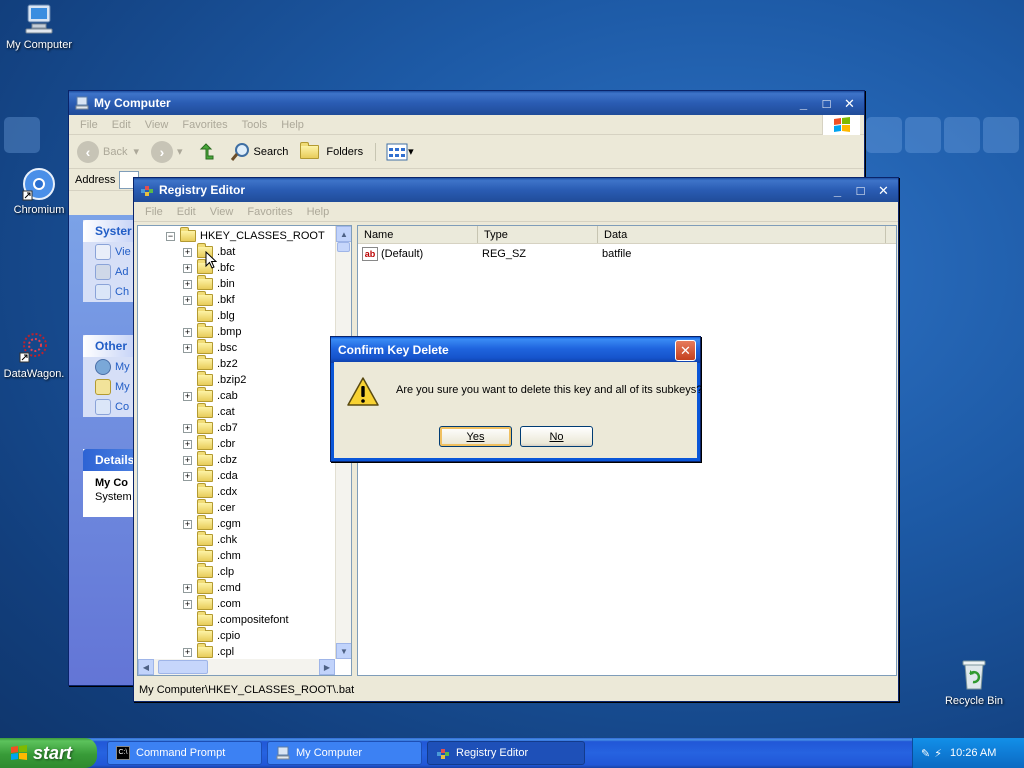  I want to click on tree-item: + .cbr, so click(209, 443).